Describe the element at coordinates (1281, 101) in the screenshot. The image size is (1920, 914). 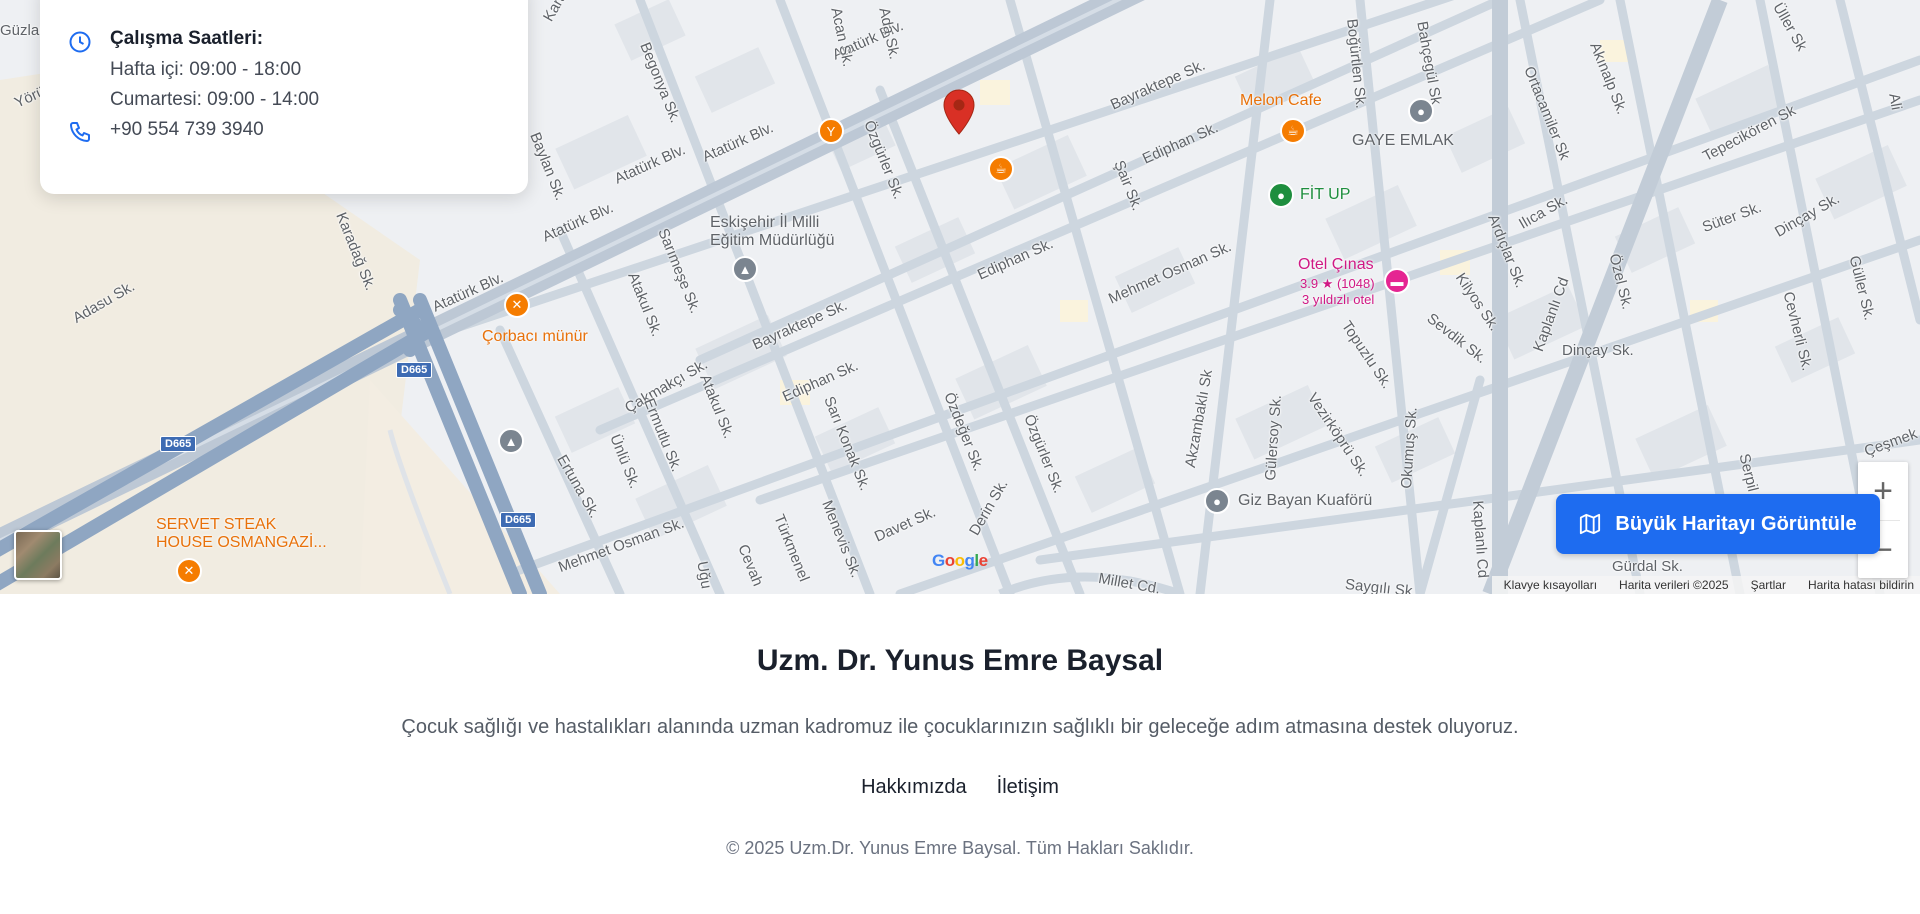
I see `poi-melon-cafe: Melon Cafe` at that location.